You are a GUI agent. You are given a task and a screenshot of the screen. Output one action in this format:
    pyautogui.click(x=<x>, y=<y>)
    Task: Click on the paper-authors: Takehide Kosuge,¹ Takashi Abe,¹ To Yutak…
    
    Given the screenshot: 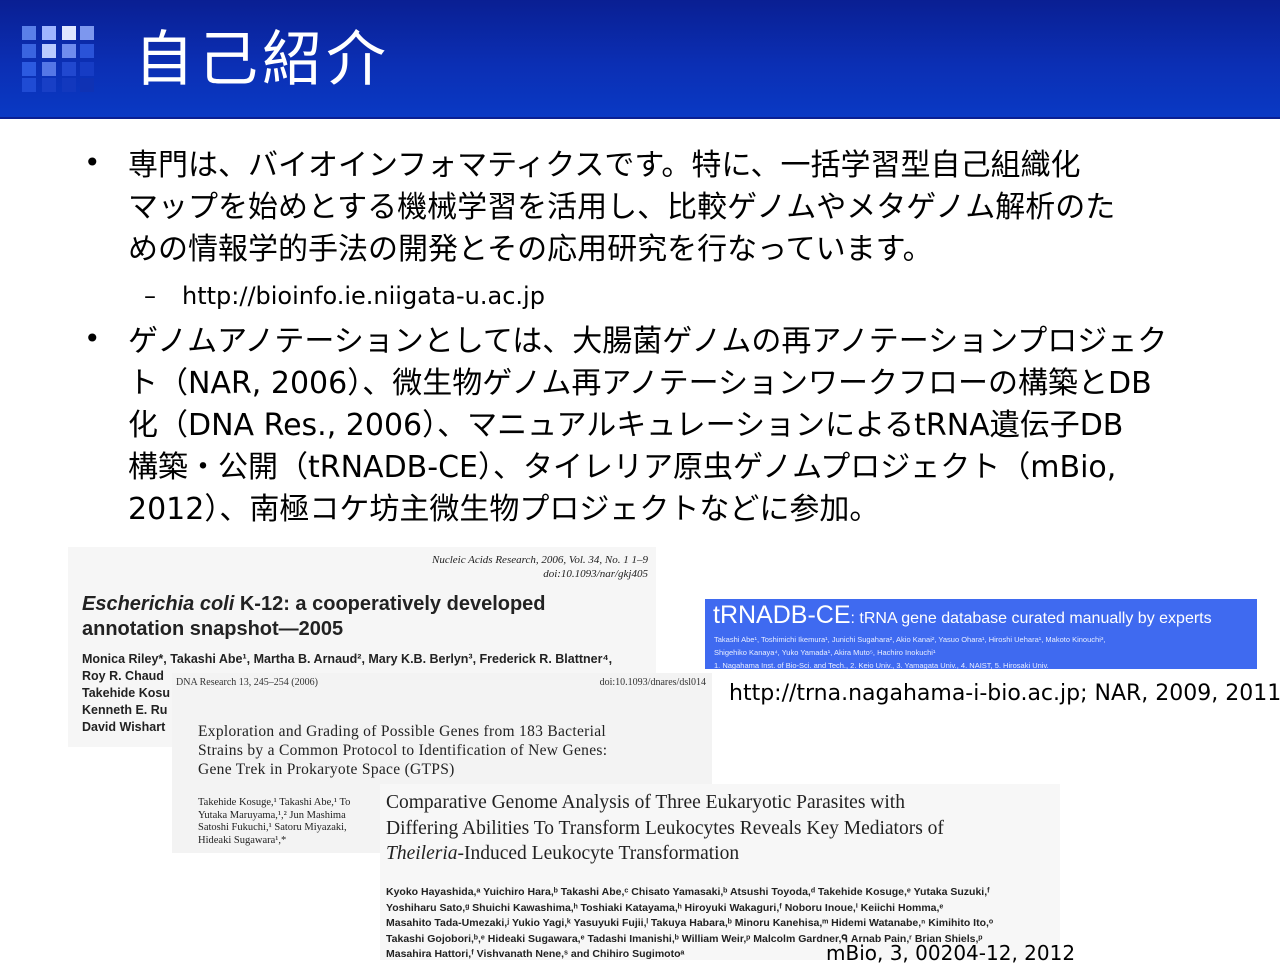 What is the action you would take?
    pyautogui.click(x=274, y=821)
    